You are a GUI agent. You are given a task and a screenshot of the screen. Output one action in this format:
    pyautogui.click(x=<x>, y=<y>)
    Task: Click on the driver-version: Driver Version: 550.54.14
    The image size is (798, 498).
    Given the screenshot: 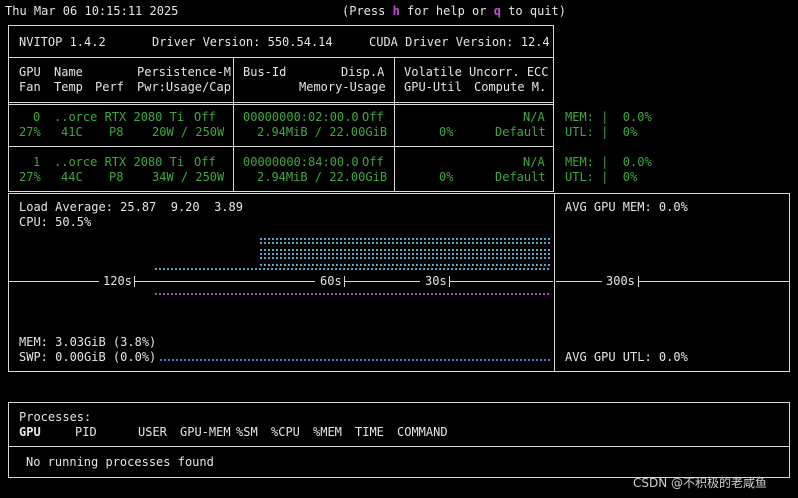 What is the action you would take?
    pyautogui.click(x=242, y=42)
    